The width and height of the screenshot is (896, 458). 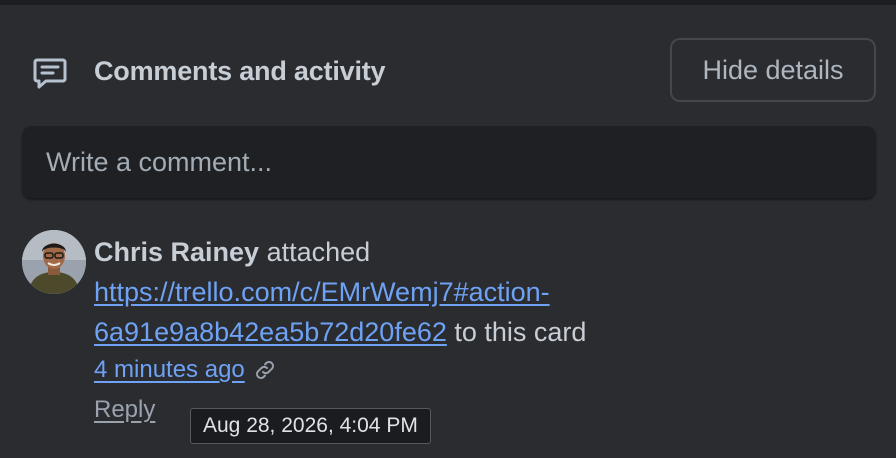 What do you see at coordinates (240, 71) in the screenshot?
I see `section-title: Comments and activity` at bounding box center [240, 71].